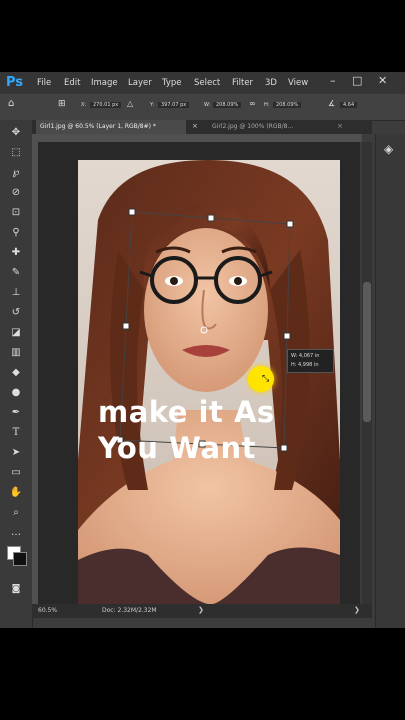 Image resolution: width=405 pixels, height=720 pixels. I want to click on lasso-icon: ℘, so click(16, 173).